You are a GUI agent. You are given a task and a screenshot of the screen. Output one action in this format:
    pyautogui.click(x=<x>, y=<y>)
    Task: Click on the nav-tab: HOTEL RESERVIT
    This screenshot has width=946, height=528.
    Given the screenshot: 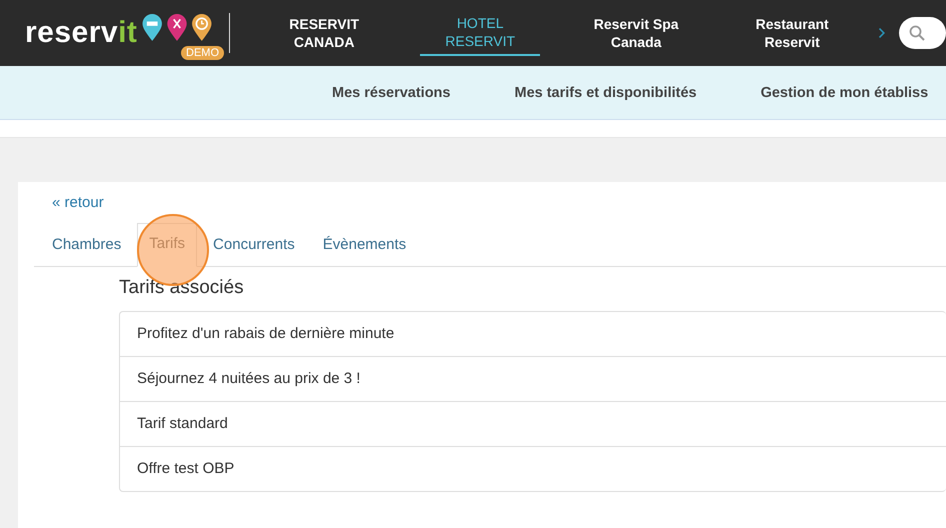 What is the action you would take?
    pyautogui.click(x=480, y=33)
    